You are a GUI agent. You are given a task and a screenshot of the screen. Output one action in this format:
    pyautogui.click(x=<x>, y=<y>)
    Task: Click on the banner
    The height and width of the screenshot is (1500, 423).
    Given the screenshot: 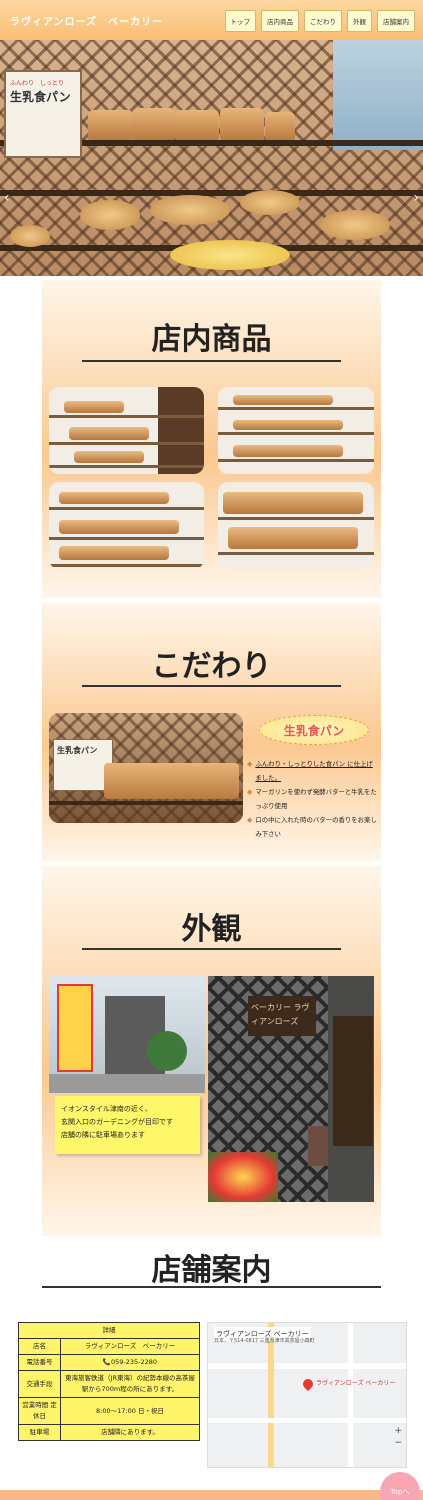 What is the action you would take?
    pyautogui.click(x=75, y=1028)
    